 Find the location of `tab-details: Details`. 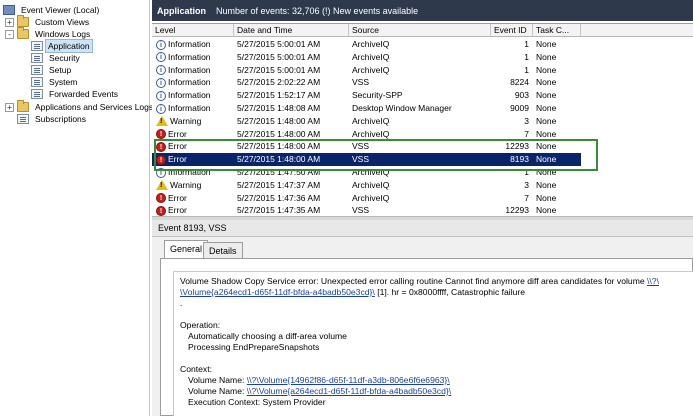

tab-details: Details is located at coordinates (223, 250).